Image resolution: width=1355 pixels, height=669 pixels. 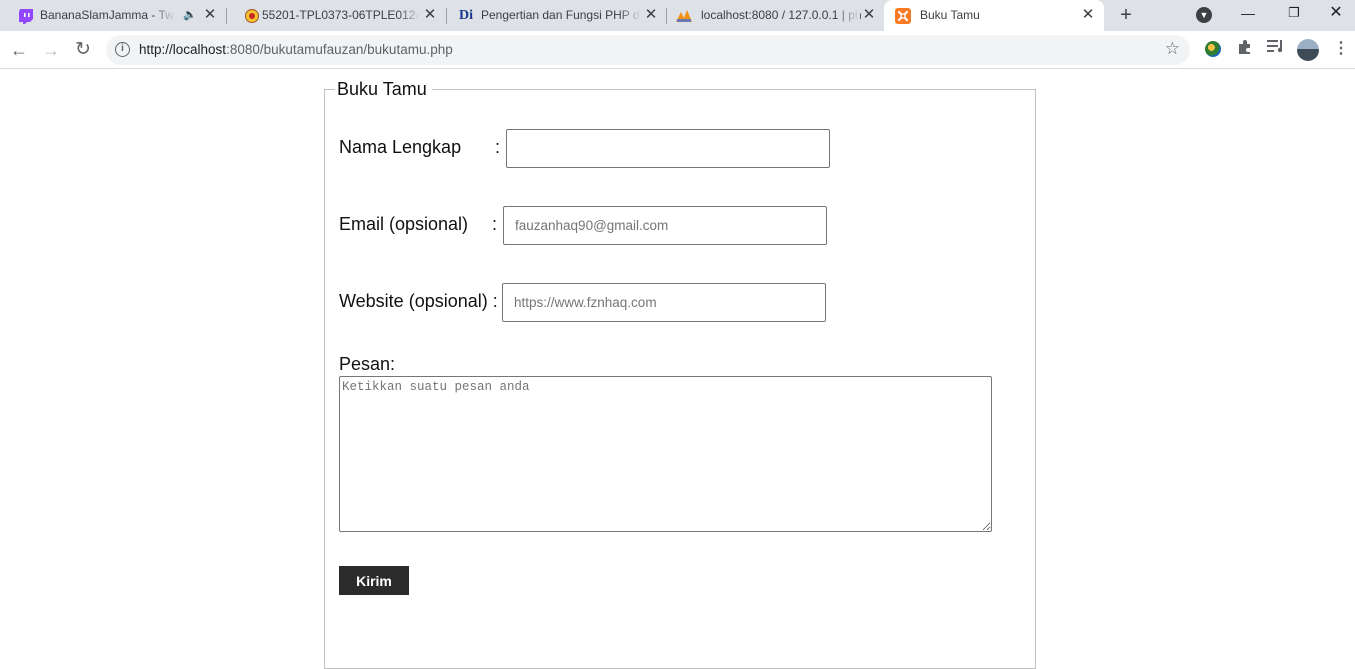 What do you see at coordinates (1308, 50) in the screenshot?
I see `profile-avatar` at bounding box center [1308, 50].